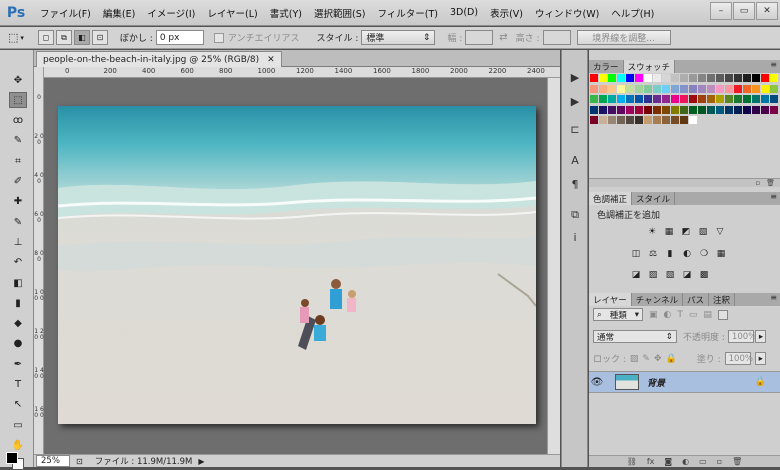 This screenshot has width=780, height=470. Describe the element at coordinates (636, 275) in the screenshot. I see `invert-icon: ◪` at that location.